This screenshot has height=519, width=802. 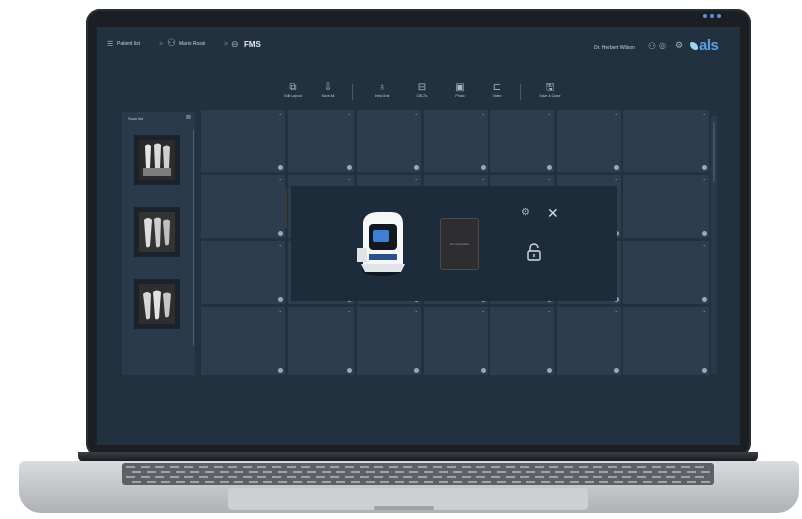 I want to click on intra-oral-button: ♁ Intra Oral, so click(x=382, y=90).